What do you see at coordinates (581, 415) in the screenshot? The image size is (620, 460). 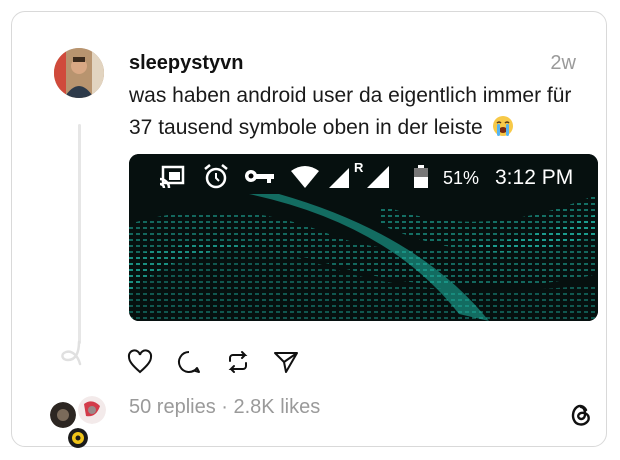 I see `threads-logo-icon` at bounding box center [581, 415].